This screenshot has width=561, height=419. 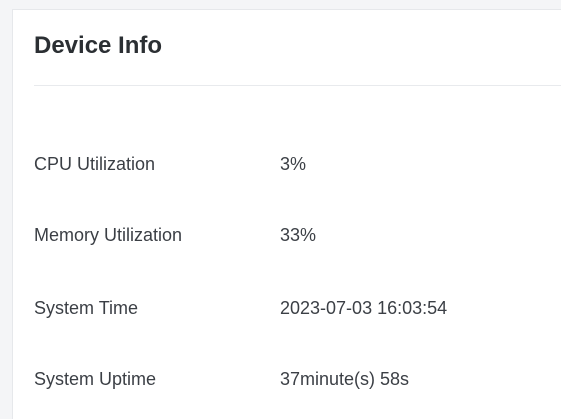 I want to click on system-time-value: 2023-07-03 16:03:54, so click(x=364, y=308).